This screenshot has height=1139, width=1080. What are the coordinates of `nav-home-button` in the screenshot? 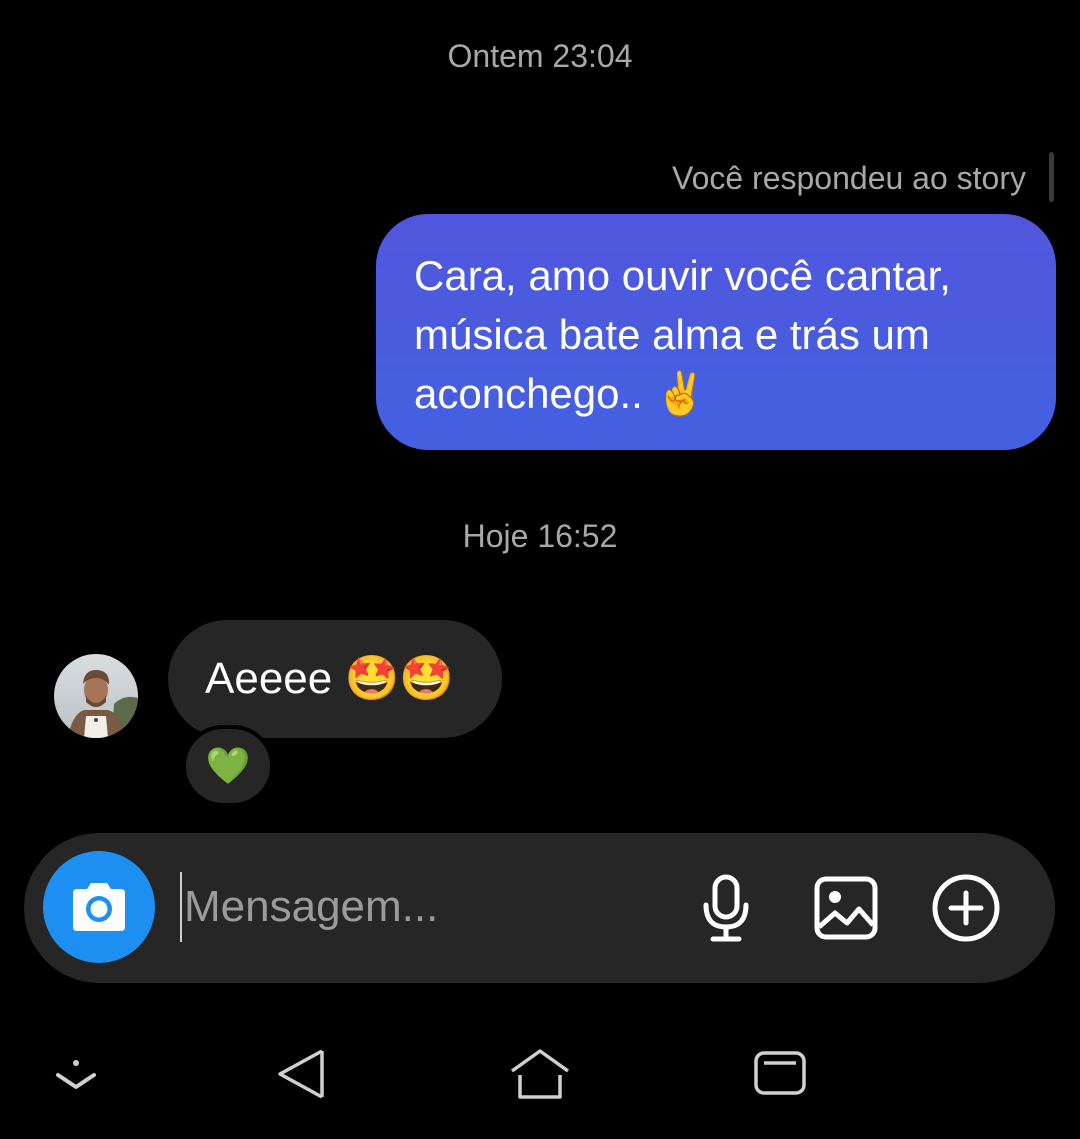 It's located at (540, 1074).